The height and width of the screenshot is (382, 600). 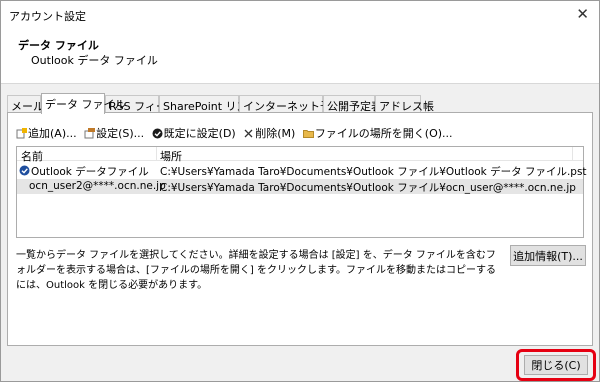 What do you see at coordinates (47, 16) in the screenshot?
I see `window-title: アカウント設定` at bounding box center [47, 16].